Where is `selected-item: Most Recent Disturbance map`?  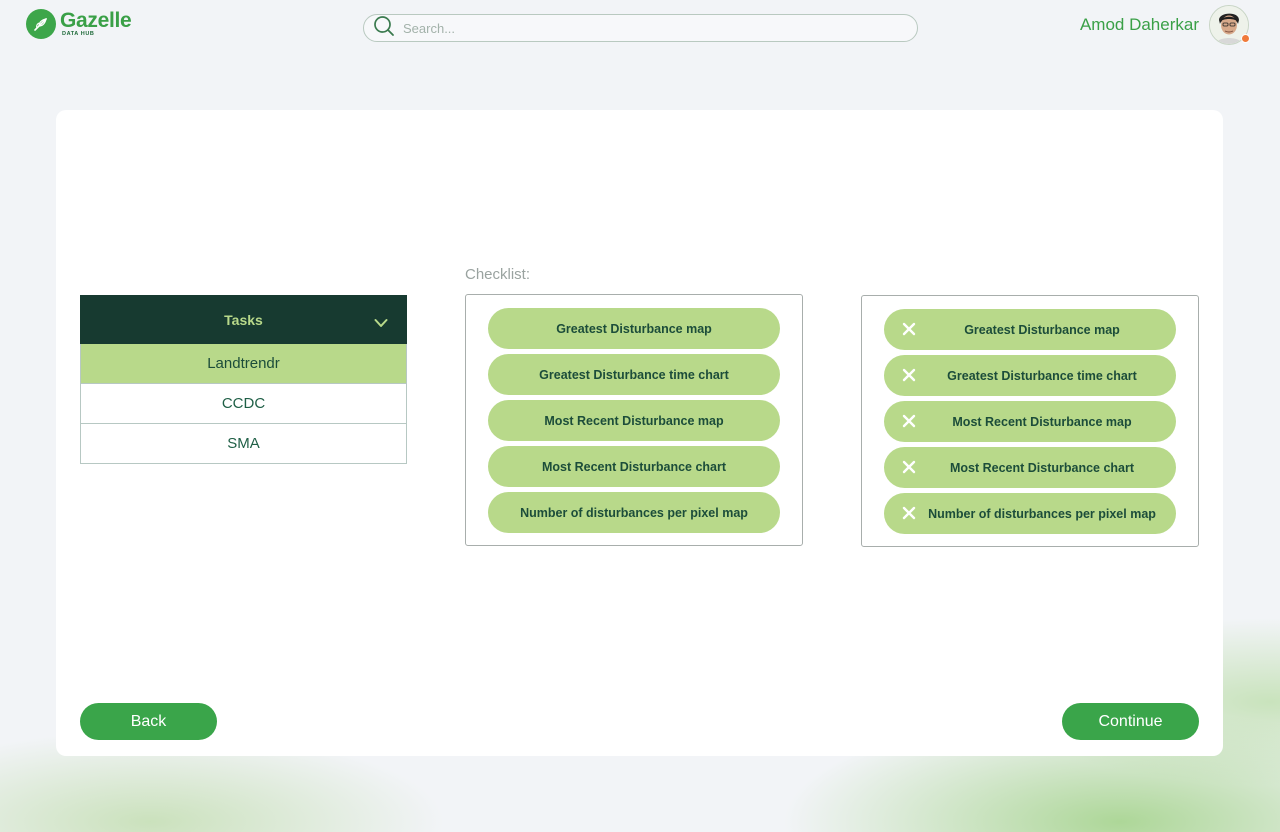 selected-item: Most Recent Disturbance map is located at coordinates (1030, 421).